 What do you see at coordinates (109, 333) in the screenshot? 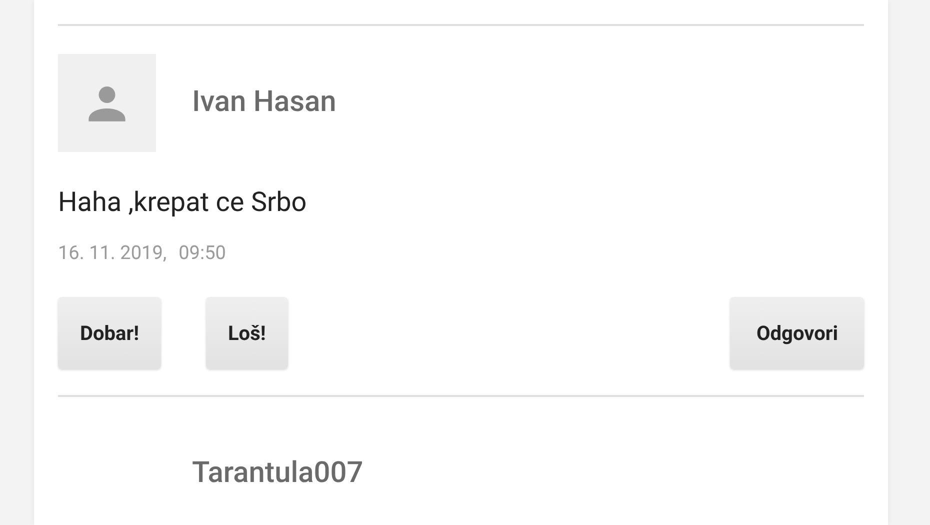
I see `vote-button: Dobar!` at bounding box center [109, 333].